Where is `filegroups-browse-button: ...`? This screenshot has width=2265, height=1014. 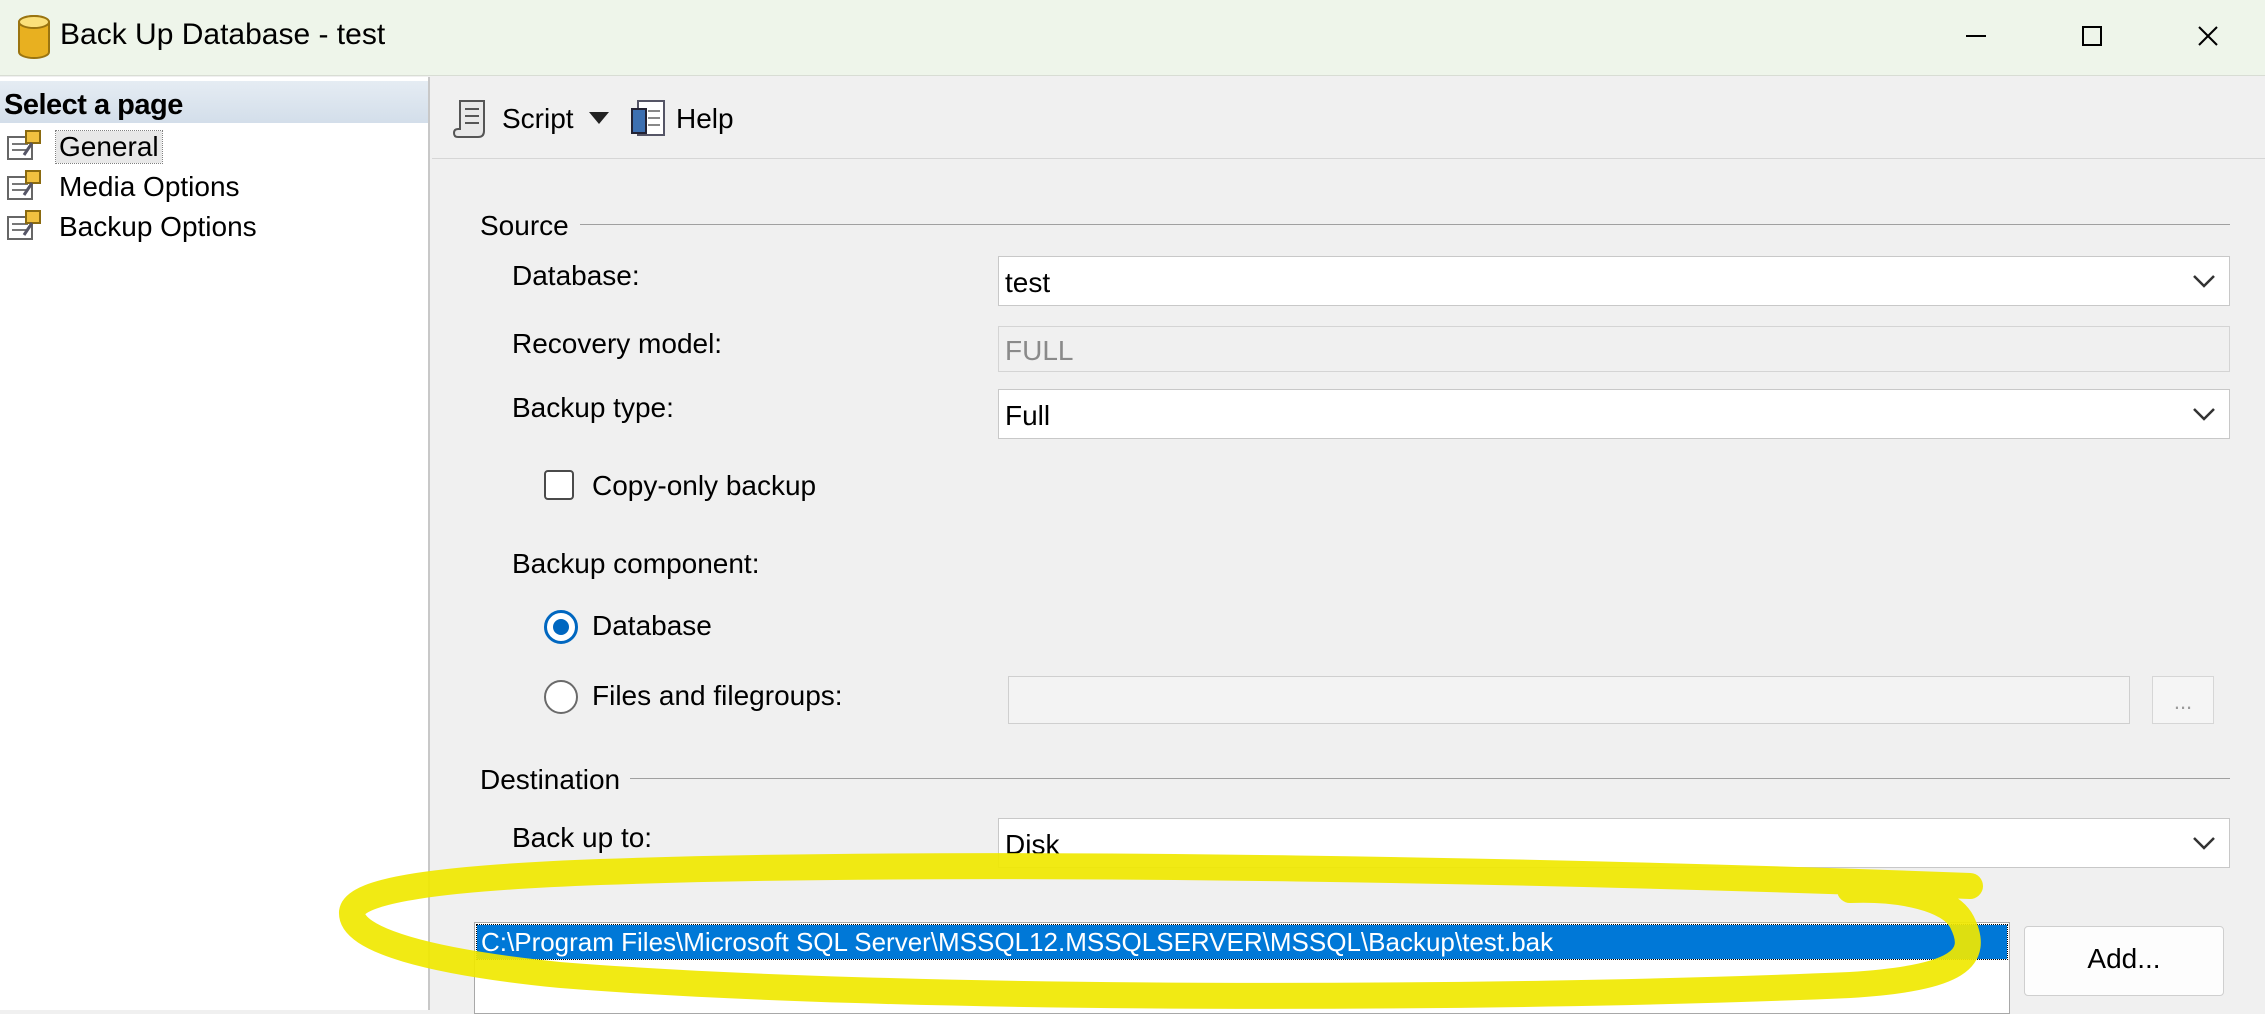 filegroups-browse-button: ... is located at coordinates (2183, 700).